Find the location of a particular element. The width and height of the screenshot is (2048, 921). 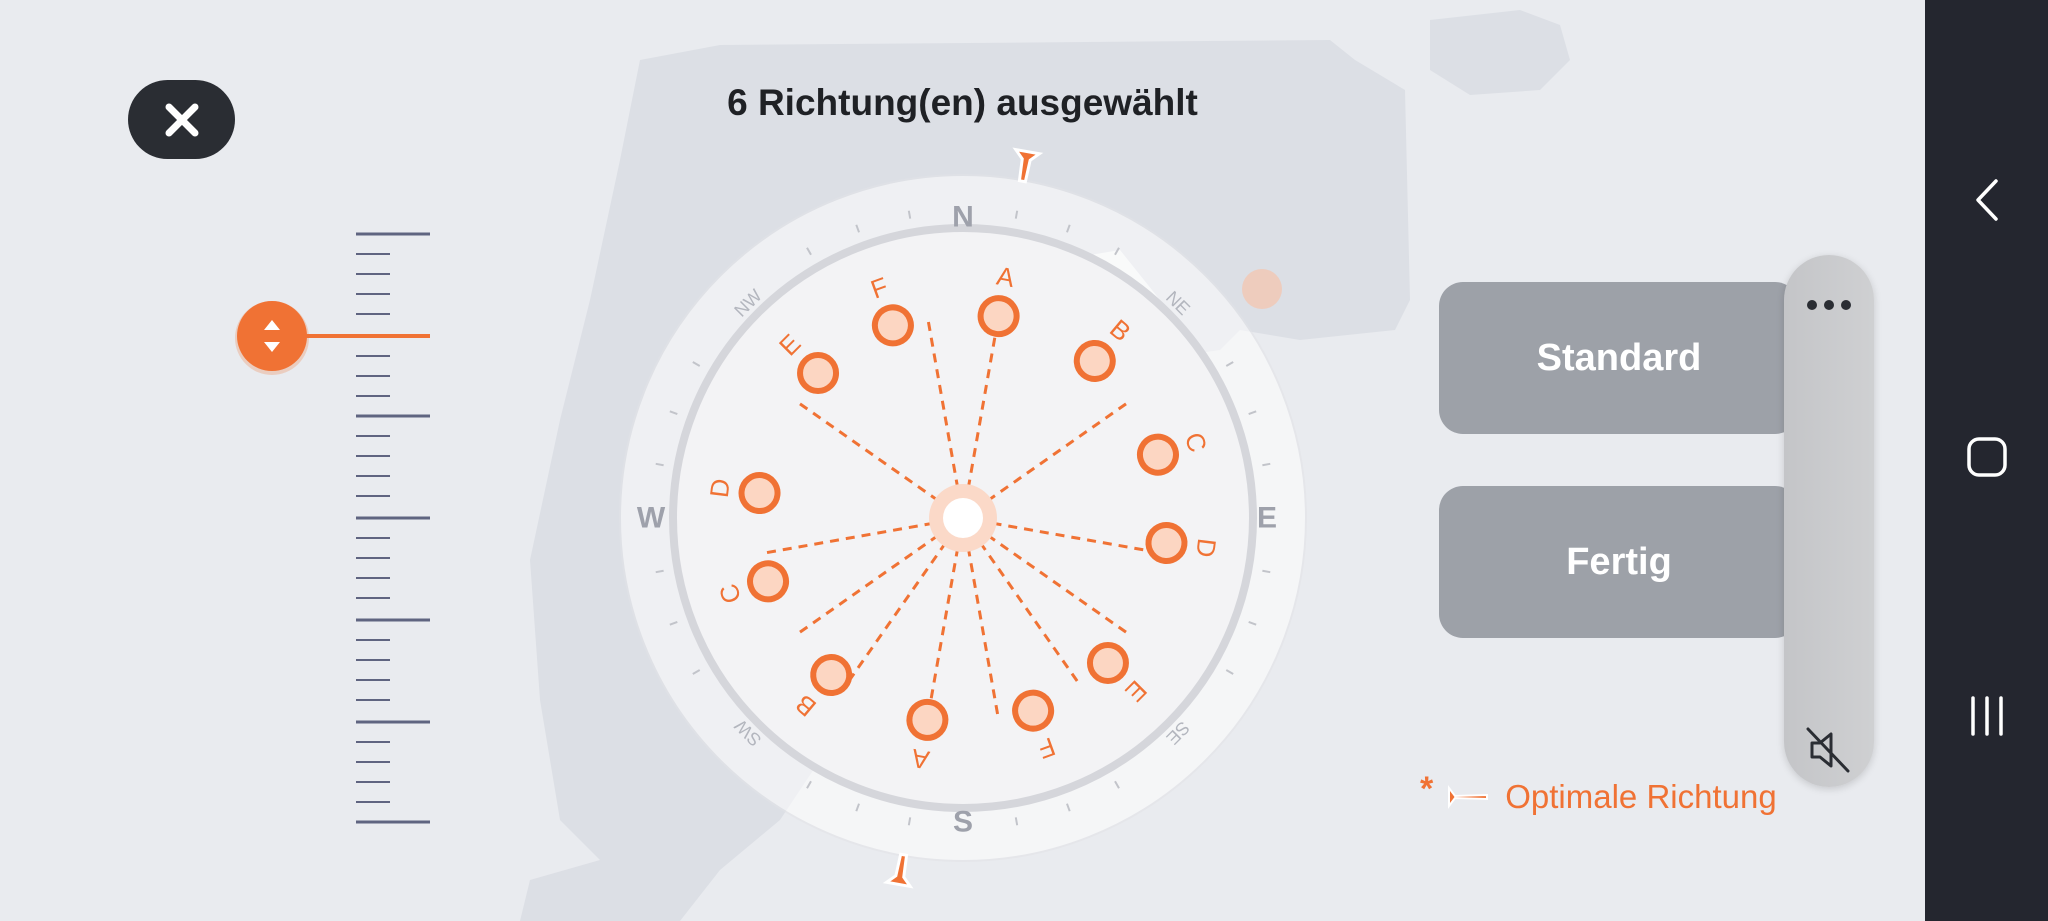

close-icon is located at coordinates (181, 119).